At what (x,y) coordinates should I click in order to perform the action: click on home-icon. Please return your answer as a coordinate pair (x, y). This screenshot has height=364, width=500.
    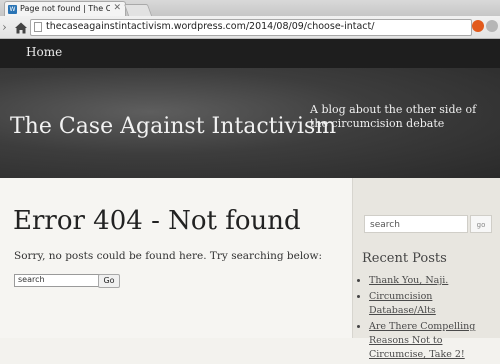
    Looking at the image, I should click on (21, 27).